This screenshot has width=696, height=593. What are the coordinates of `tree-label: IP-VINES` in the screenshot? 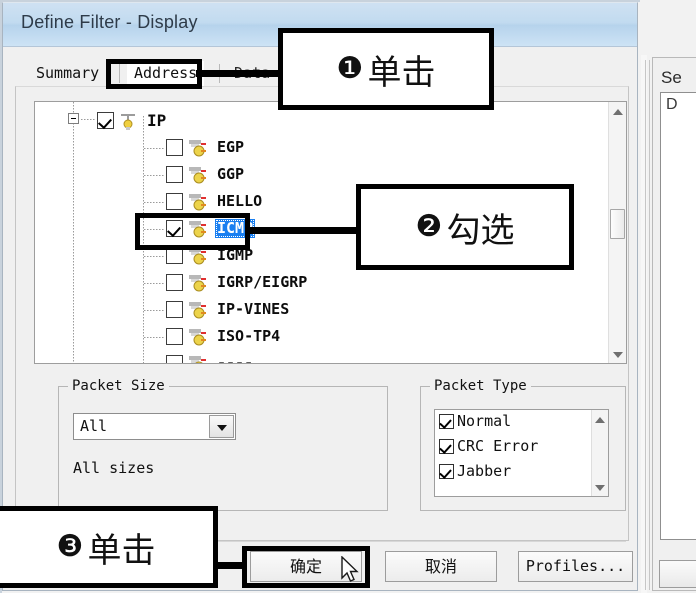 It's located at (253, 309).